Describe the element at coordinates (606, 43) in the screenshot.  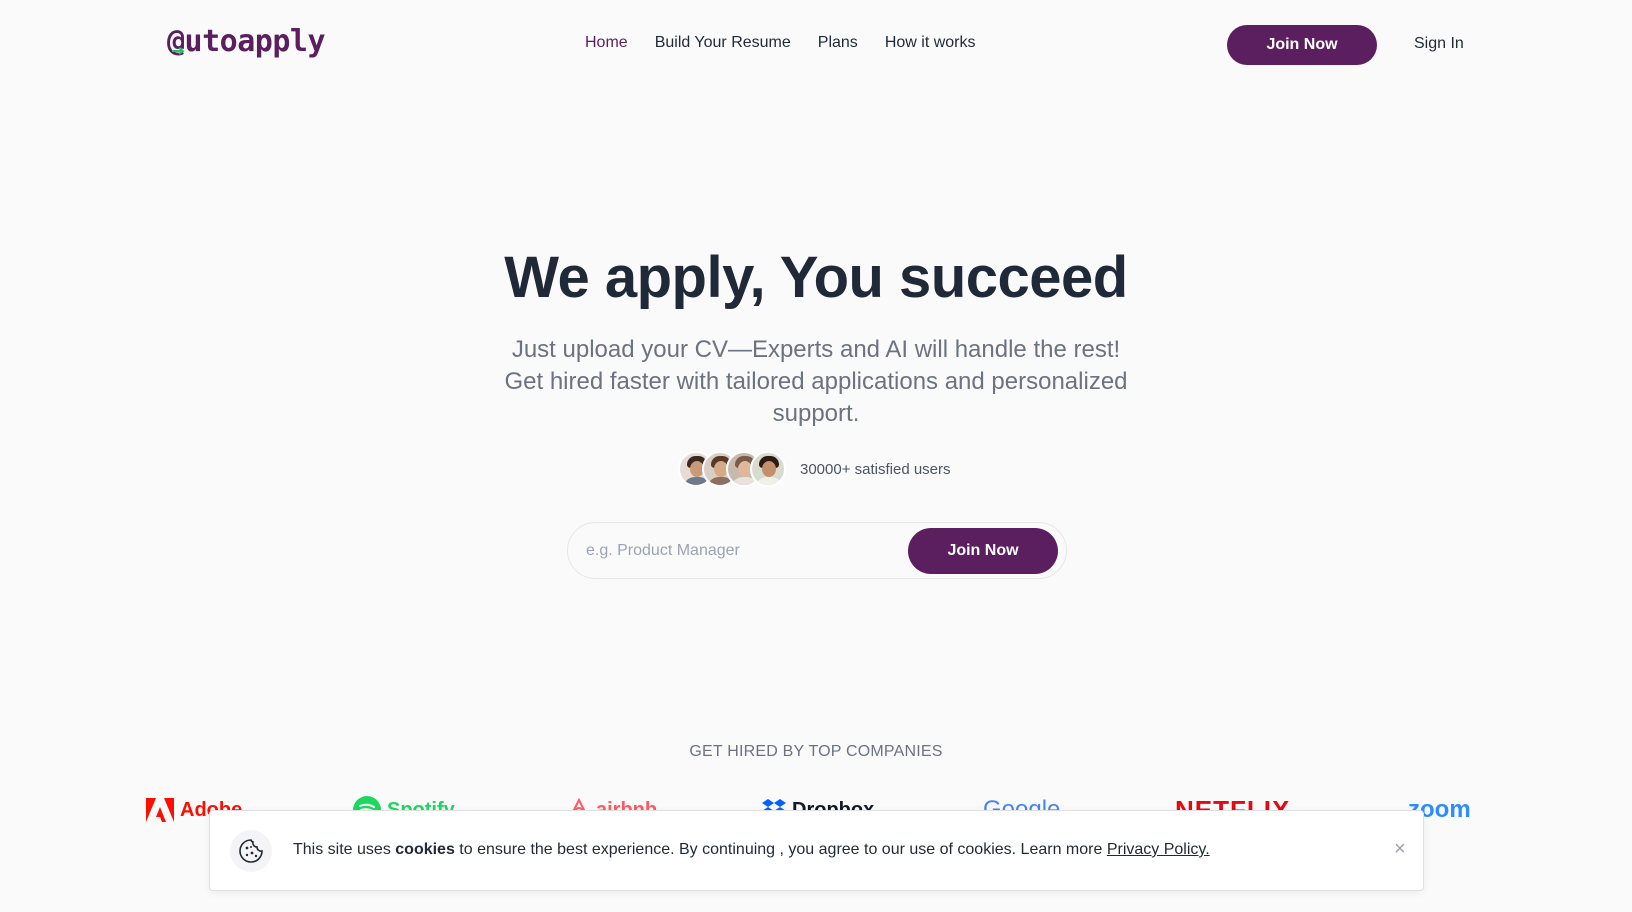
I see `nav-link-home: Home` at that location.